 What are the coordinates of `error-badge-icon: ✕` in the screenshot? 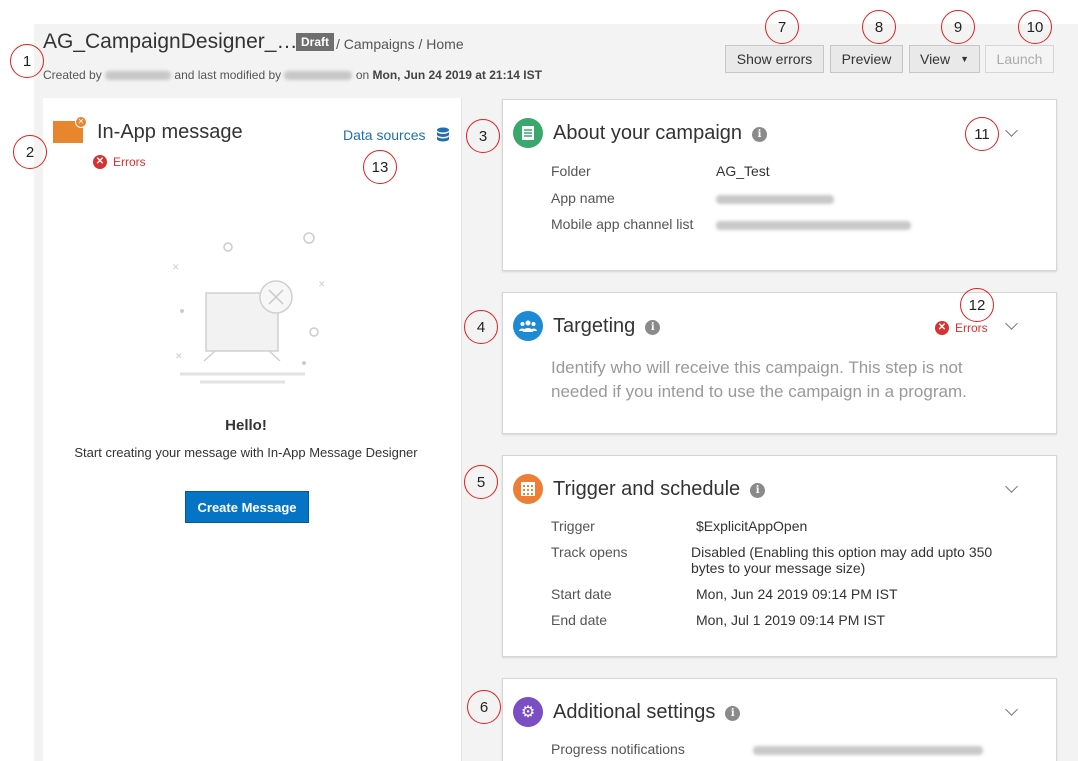 It's located at (81, 122).